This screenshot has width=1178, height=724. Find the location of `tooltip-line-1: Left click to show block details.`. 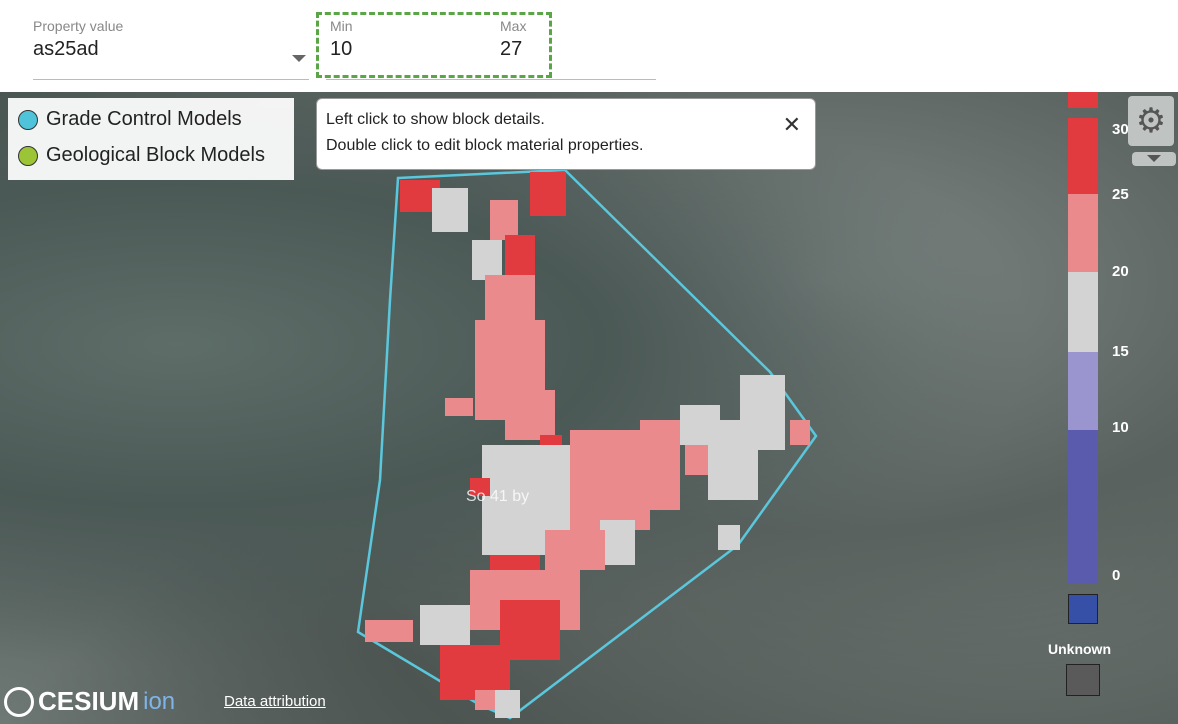

tooltip-line-1: Left click to show block details. is located at coordinates (435, 119).